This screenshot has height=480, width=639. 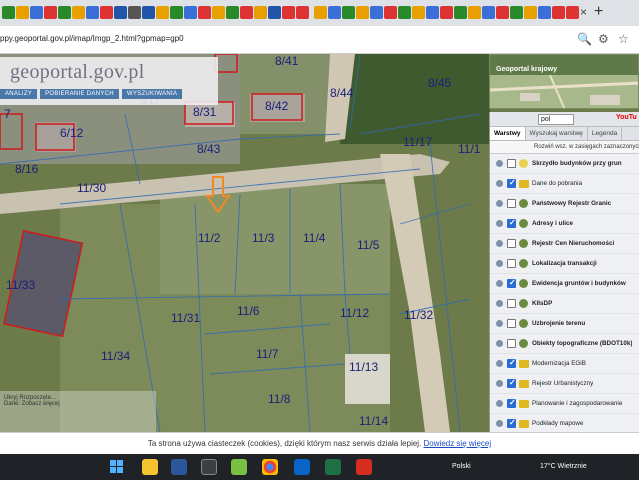 What do you see at coordinates (564, 244) in the screenshot?
I see `layer-row: Rejestr Cen Nieruchomości` at bounding box center [564, 244].